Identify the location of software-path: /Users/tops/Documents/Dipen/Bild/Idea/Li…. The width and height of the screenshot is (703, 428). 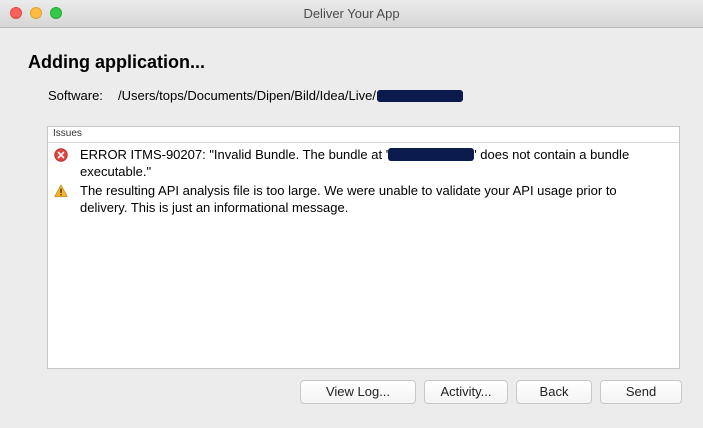
(247, 95).